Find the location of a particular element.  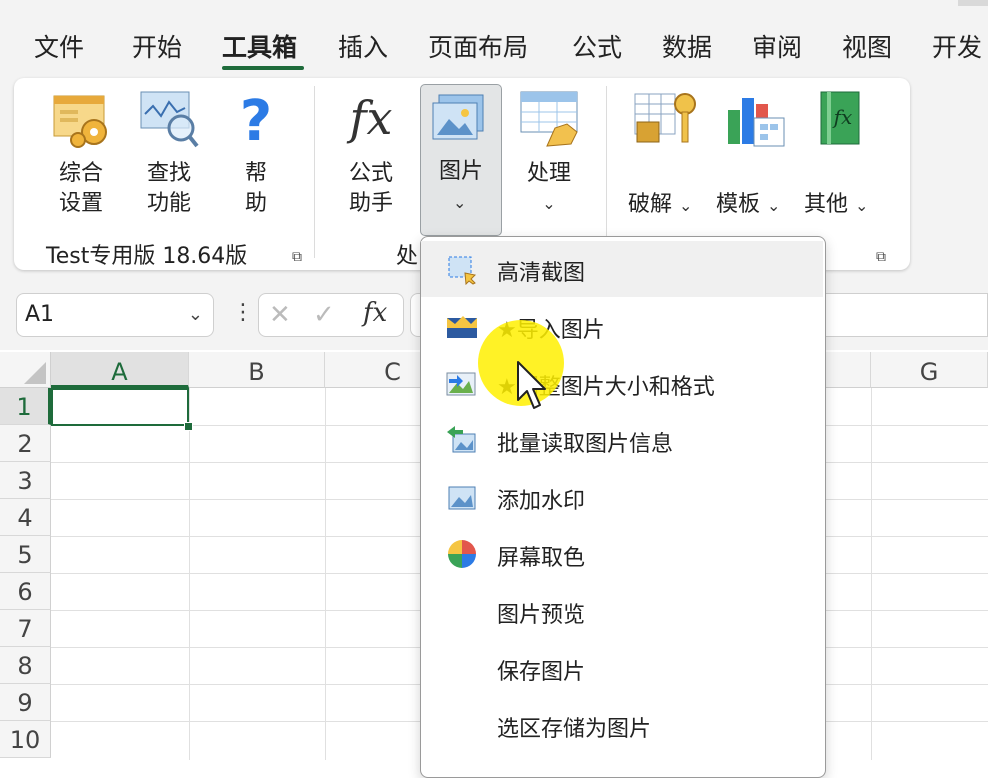

menu-tab-bar: 文件 开始 工具箱 插入 页面布局 公式 数据 审阅 视图 开发 is located at coordinates (494, 39).